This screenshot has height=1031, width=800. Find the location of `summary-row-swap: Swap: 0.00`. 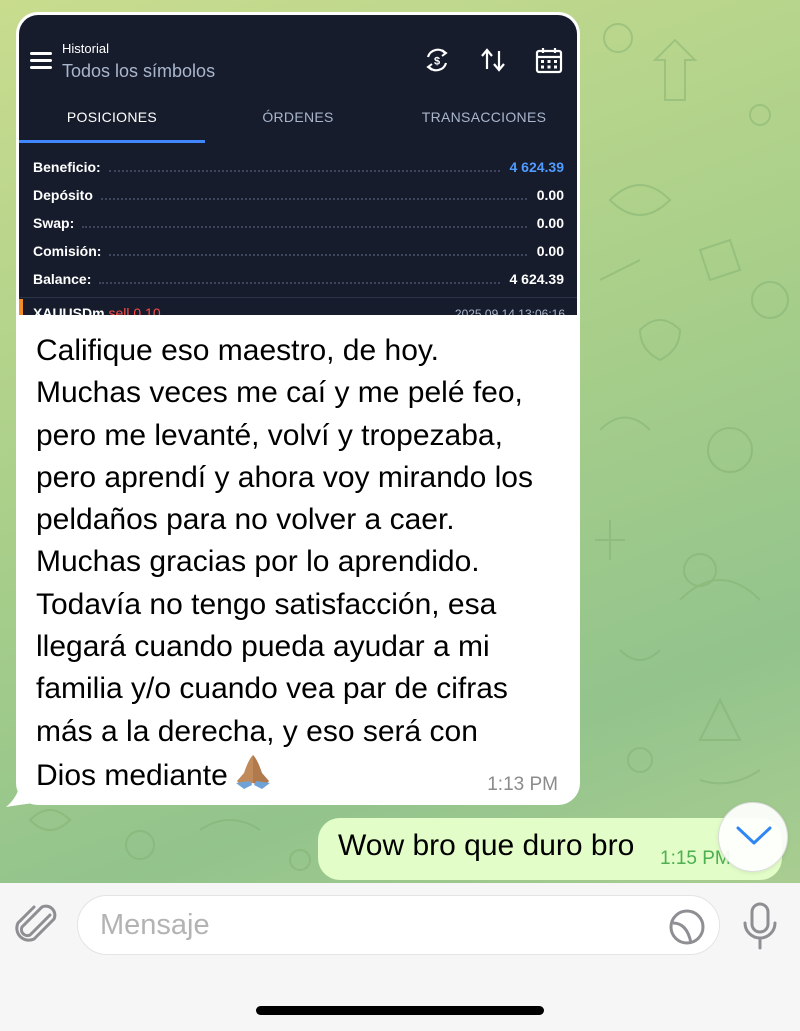

summary-row-swap: Swap: 0.00 is located at coordinates (298, 223).